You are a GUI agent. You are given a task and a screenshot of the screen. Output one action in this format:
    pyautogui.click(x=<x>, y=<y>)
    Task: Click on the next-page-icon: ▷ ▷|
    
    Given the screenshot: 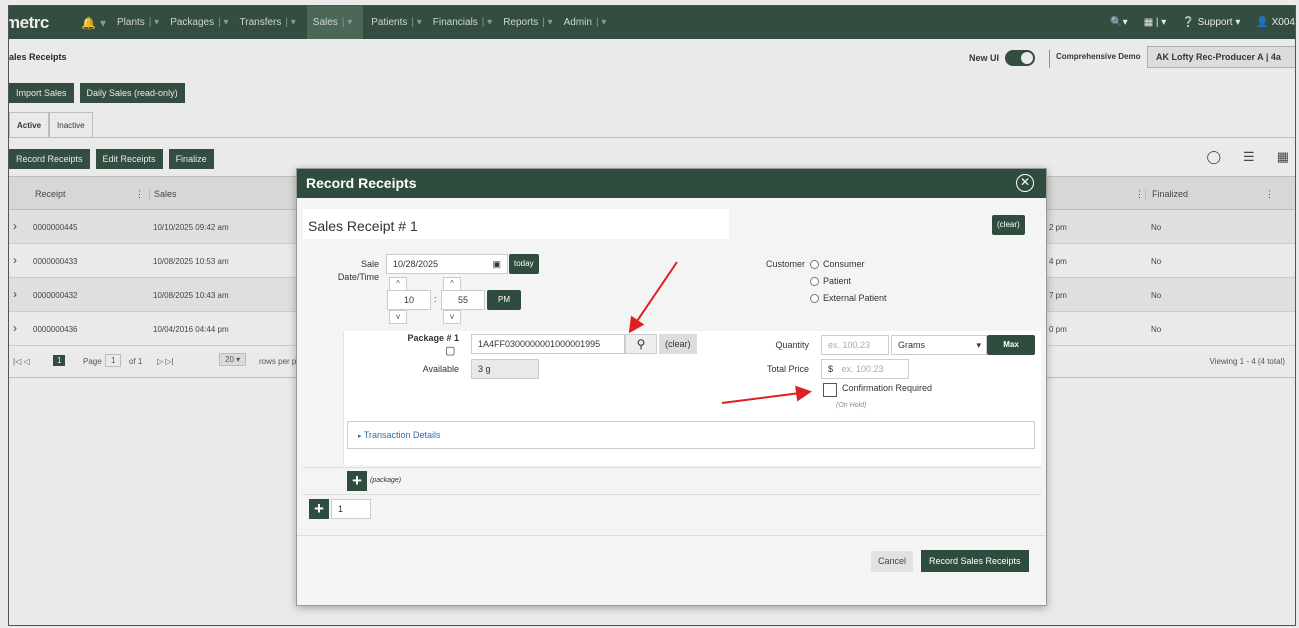 What is the action you would take?
    pyautogui.click(x=165, y=361)
    